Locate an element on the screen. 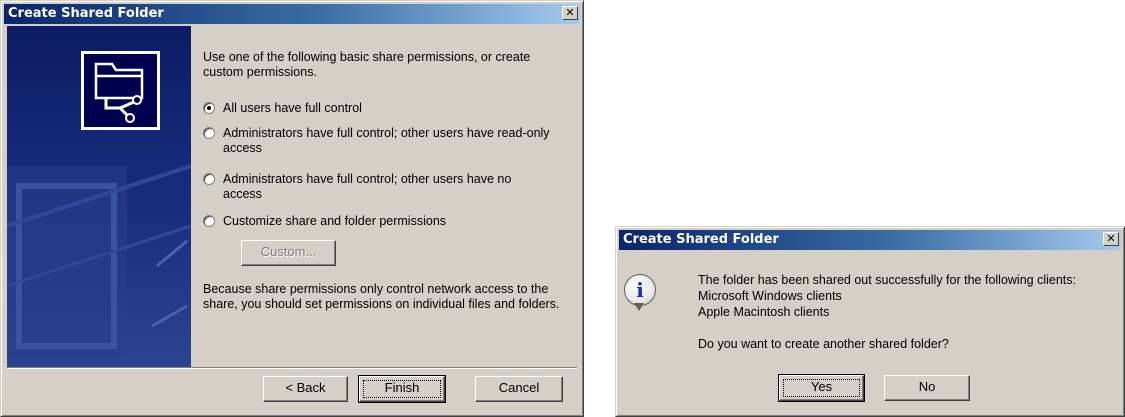 This screenshot has width=1125, height=417. yes-button: Yes is located at coordinates (821, 388).